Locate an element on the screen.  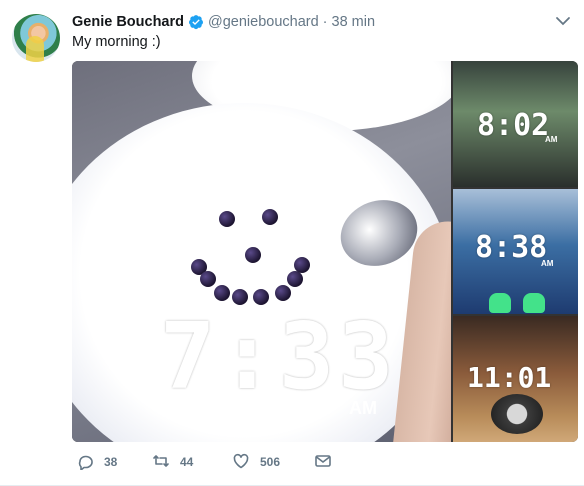
thumb-2-clock: 8:38 is located at coordinates (511, 247).